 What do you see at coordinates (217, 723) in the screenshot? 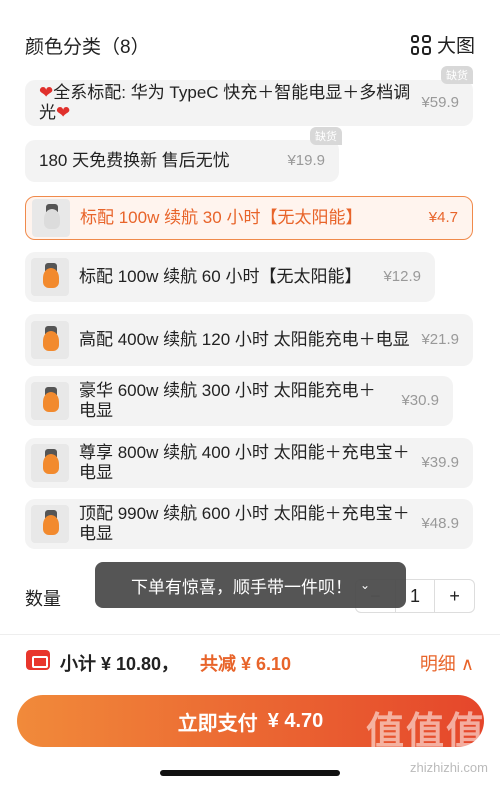
I see `pay-label: 立即支付` at bounding box center [217, 723].